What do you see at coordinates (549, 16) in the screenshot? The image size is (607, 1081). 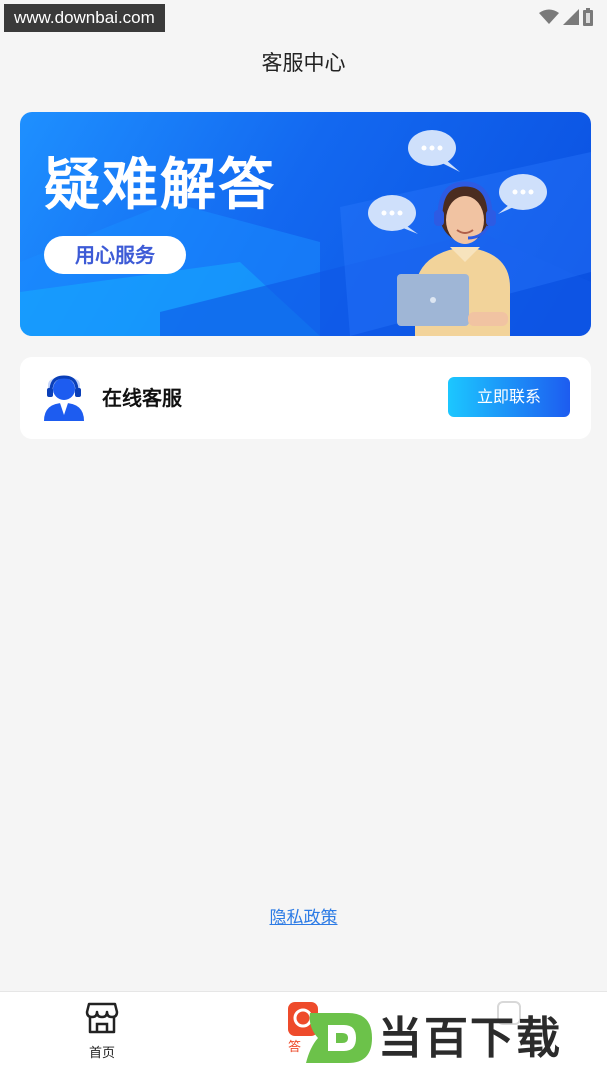 I see `wifi-icon` at bounding box center [549, 16].